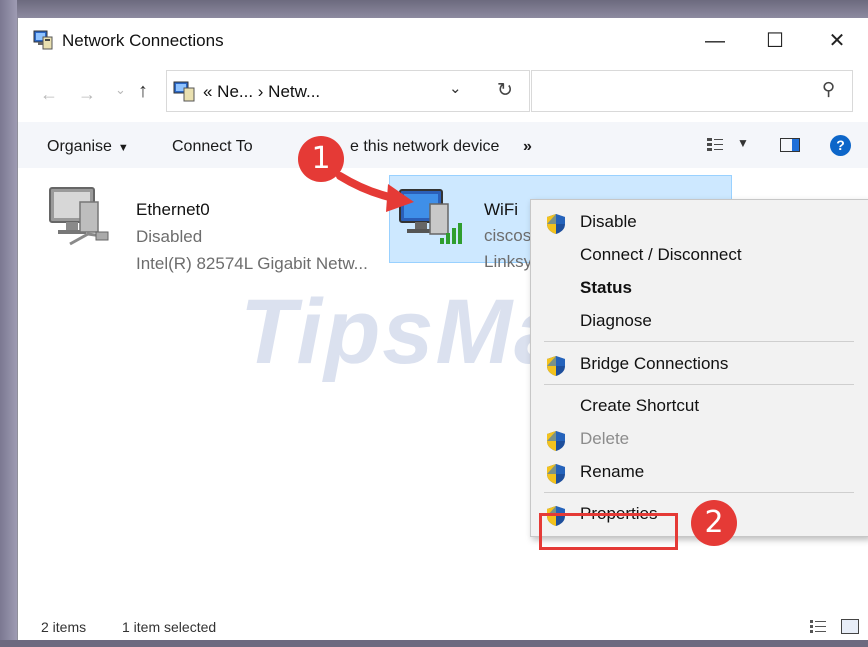 This screenshot has height=647, width=868. Describe the element at coordinates (608, 221) in the screenshot. I see `menu-item-label: Disable` at that location.